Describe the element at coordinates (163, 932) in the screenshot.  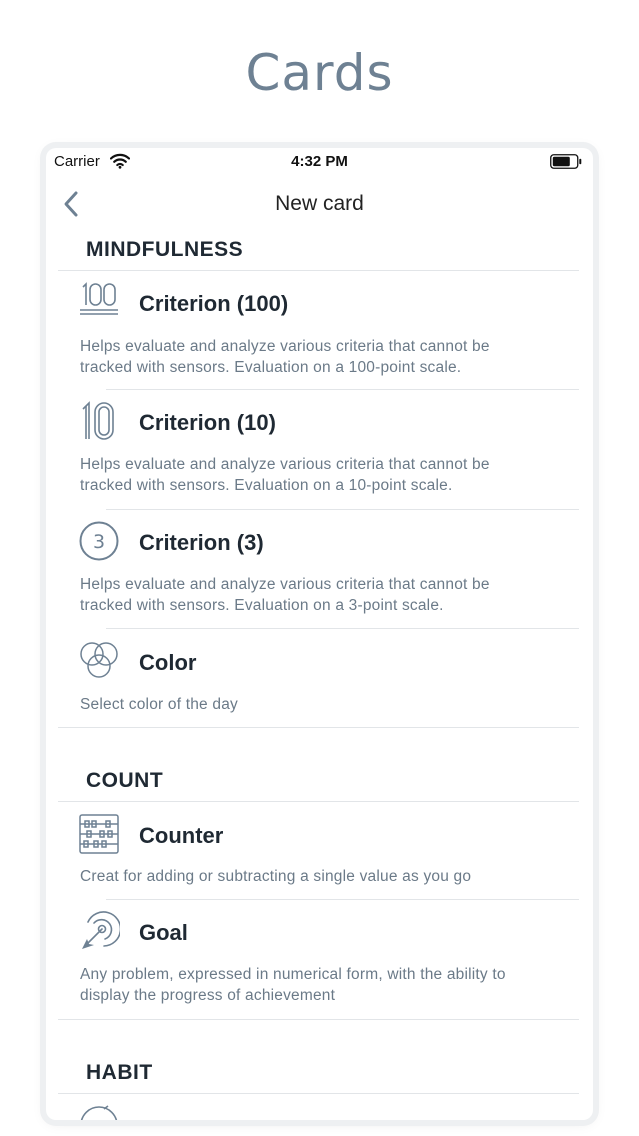
I see `item-title: Goal` at that location.